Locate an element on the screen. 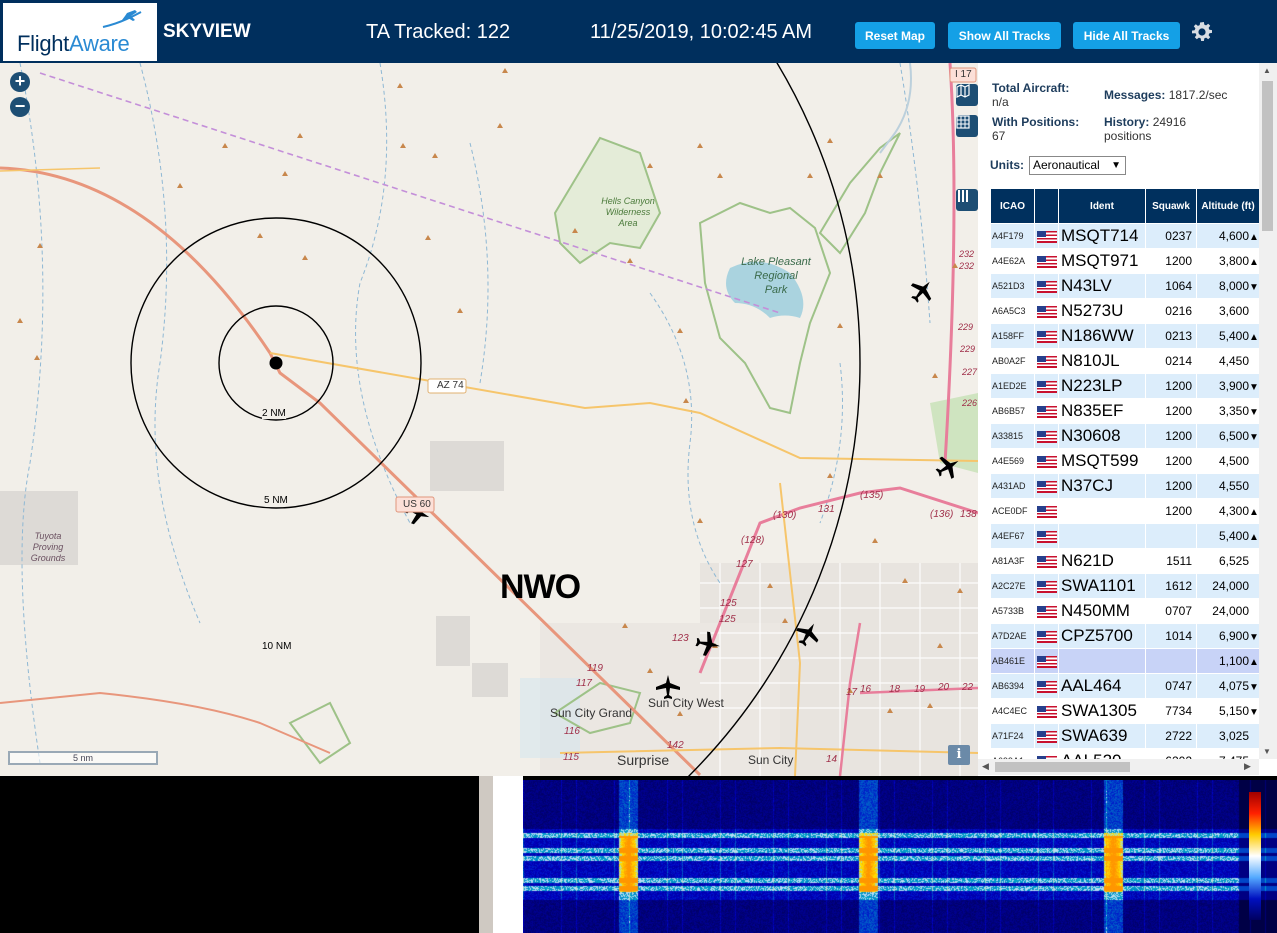 The width and height of the screenshot is (1277, 933). road-number: 138 is located at coordinates (968, 514).